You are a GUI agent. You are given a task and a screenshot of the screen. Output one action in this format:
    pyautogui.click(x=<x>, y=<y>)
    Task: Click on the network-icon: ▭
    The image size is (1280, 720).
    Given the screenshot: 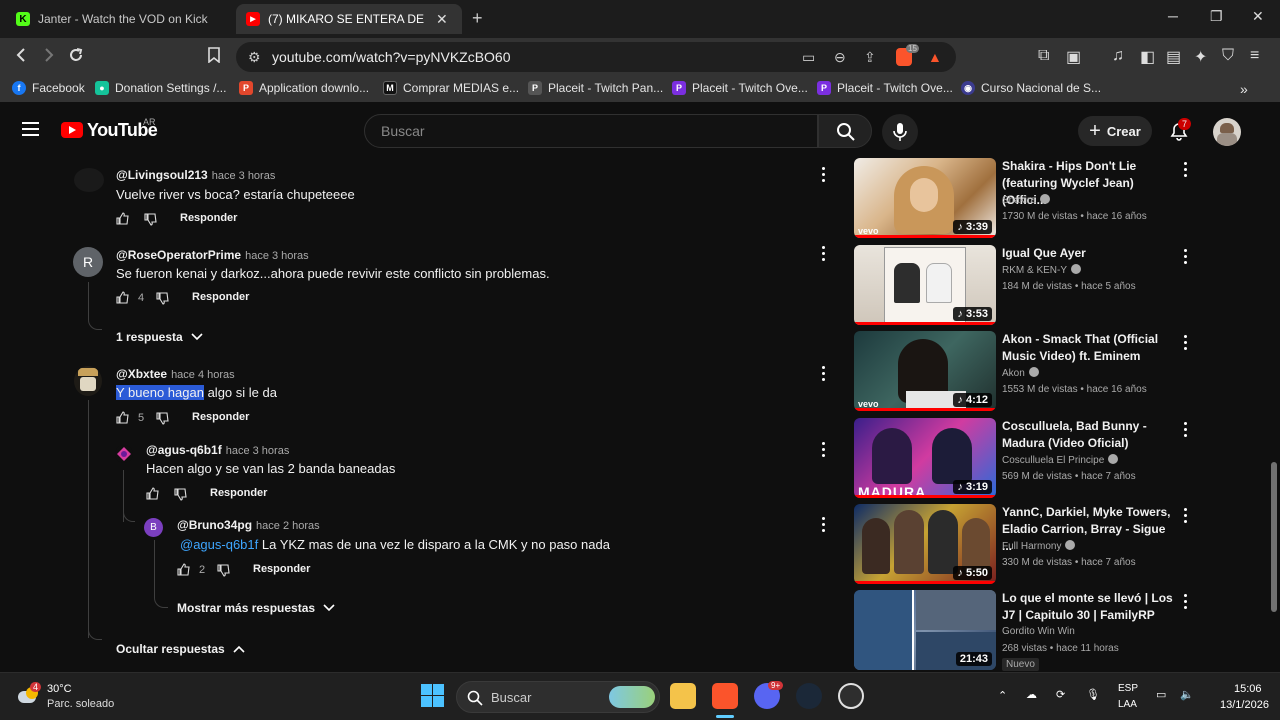 What is the action you would take?
    pyautogui.click(x=1161, y=694)
    